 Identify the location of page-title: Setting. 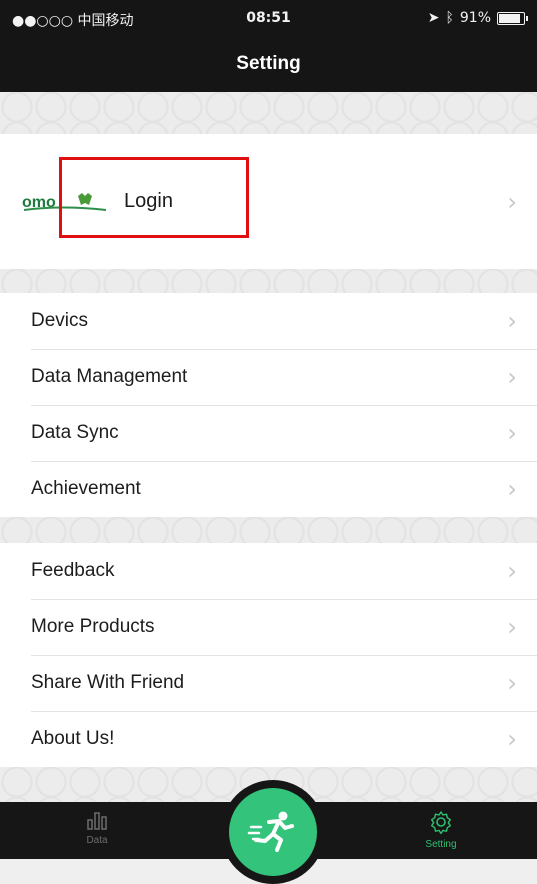
(268, 63).